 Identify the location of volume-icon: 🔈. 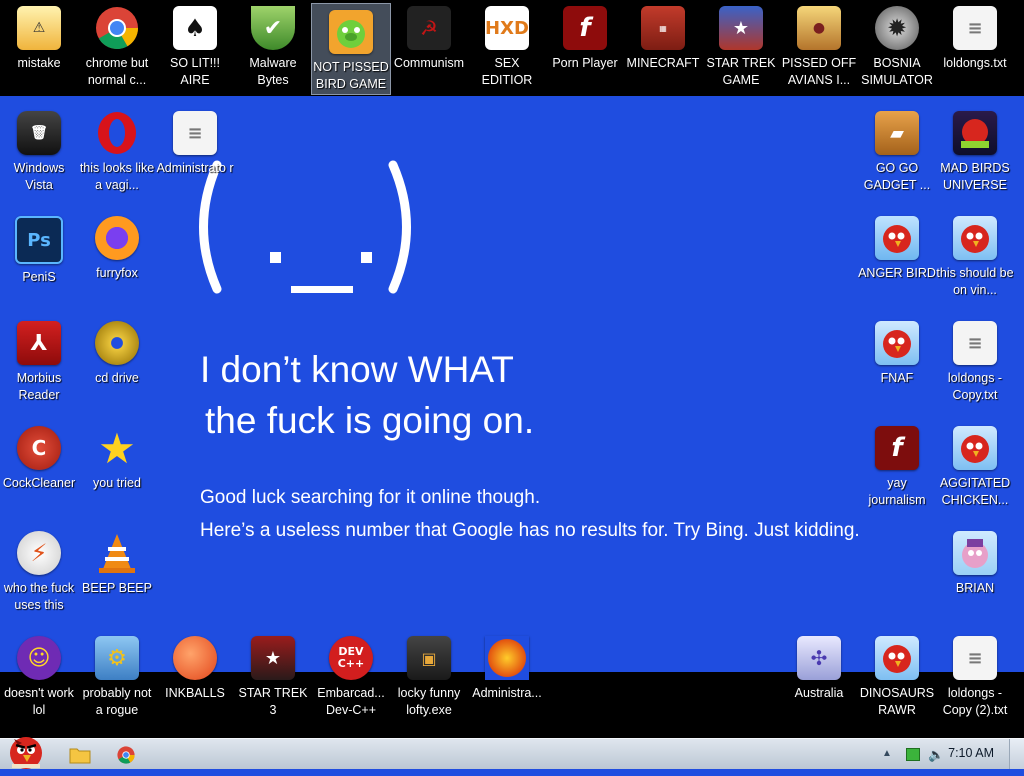
(936, 755).